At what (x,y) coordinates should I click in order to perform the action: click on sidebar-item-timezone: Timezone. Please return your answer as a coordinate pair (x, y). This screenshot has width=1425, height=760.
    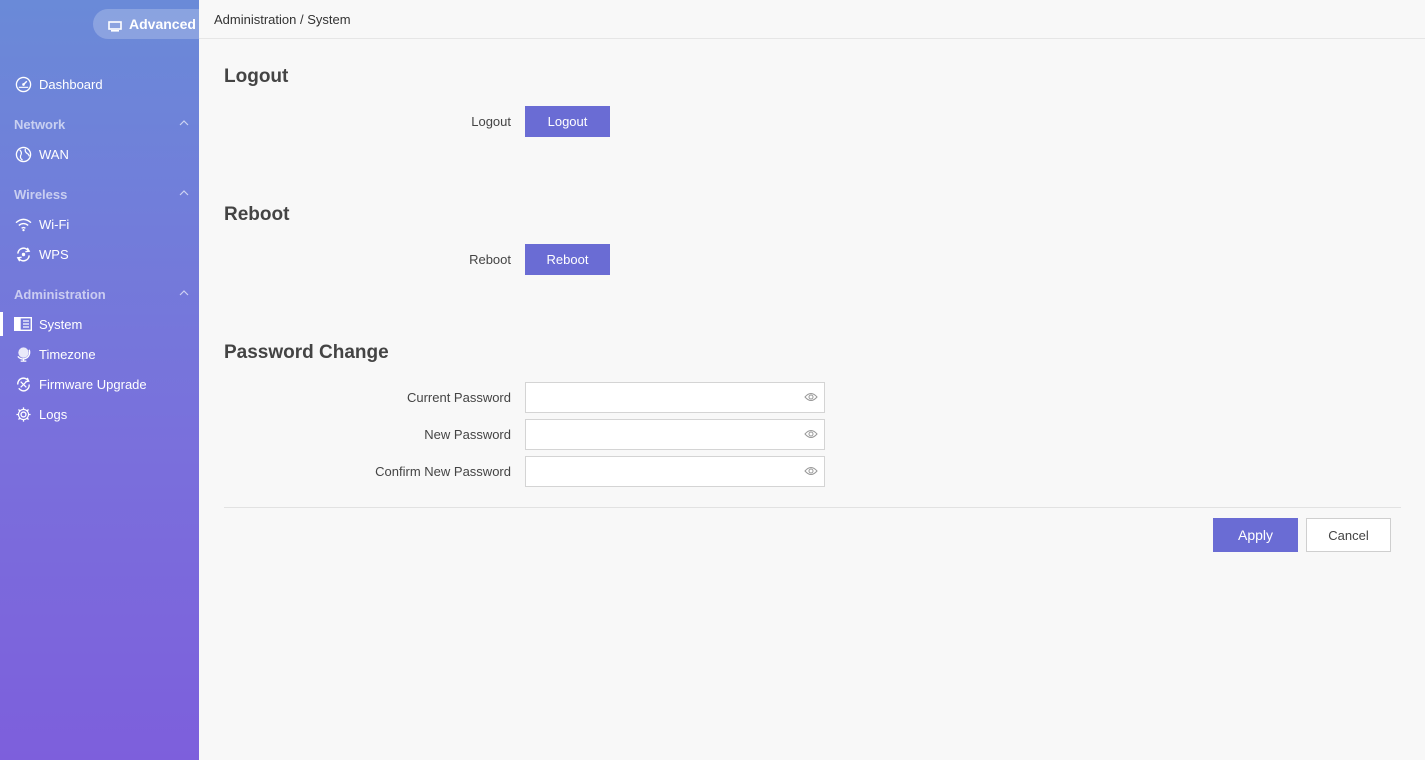
    Looking at the image, I should click on (99, 354).